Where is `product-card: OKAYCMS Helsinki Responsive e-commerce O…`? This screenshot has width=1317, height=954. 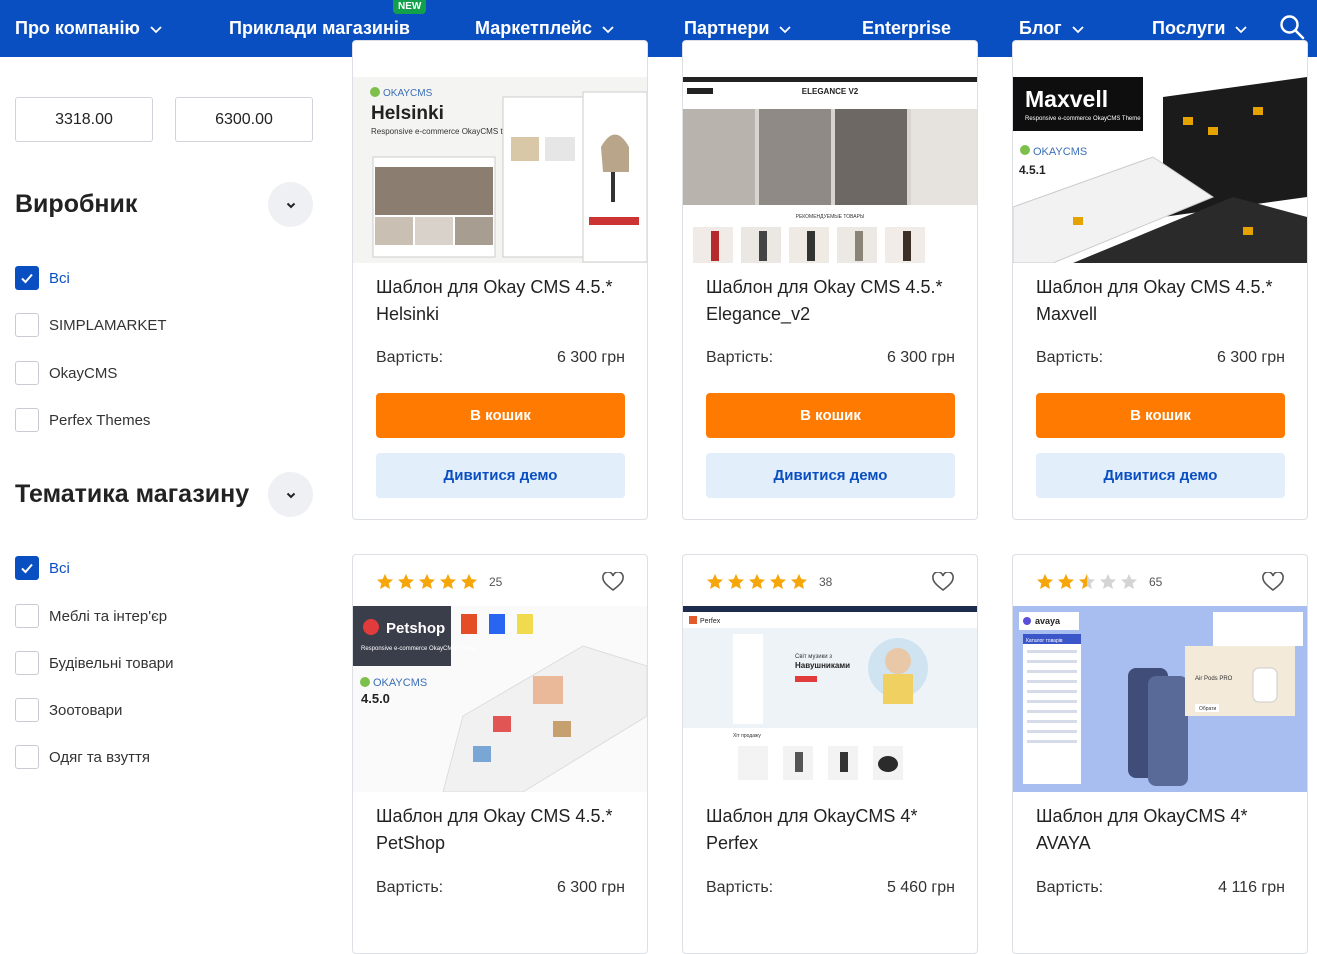 product-card: OKAYCMS Helsinki Responsive e-commerce O… is located at coordinates (500, 280).